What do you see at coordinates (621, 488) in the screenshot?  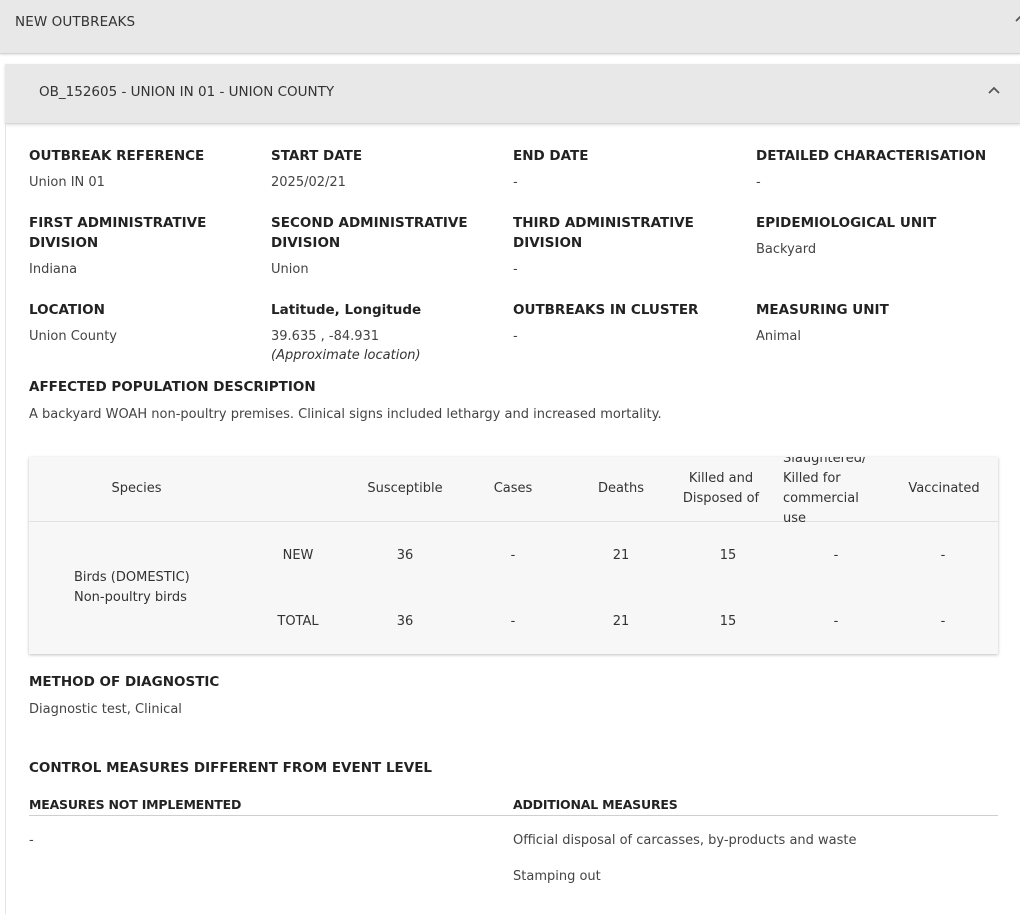 I see `header-deaths: Deaths` at bounding box center [621, 488].